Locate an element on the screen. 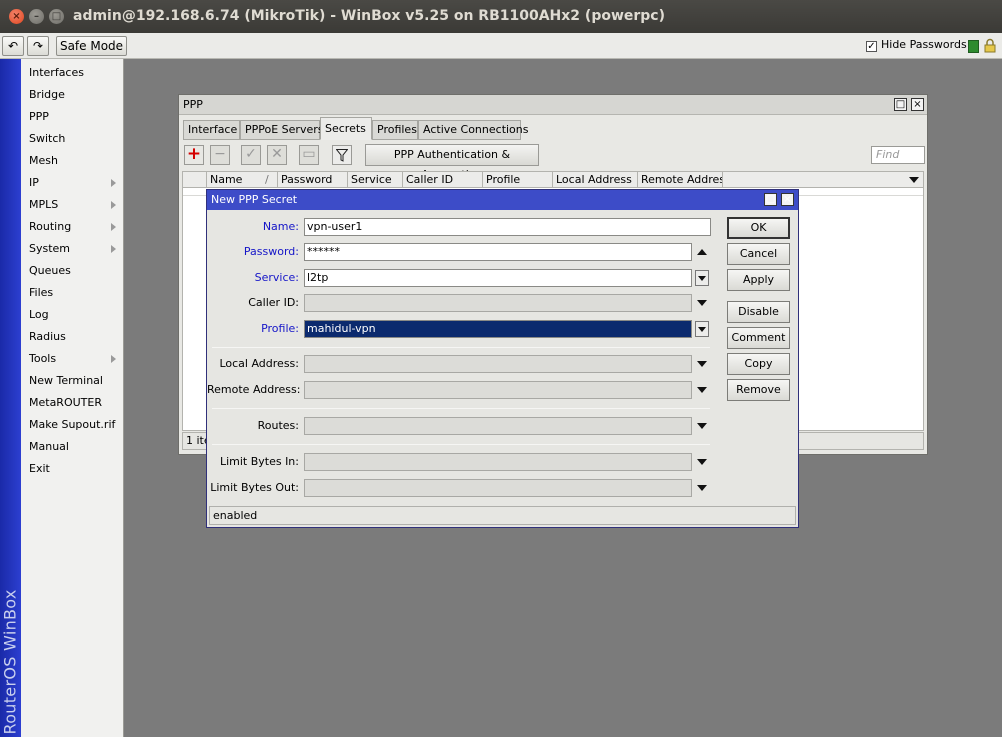 The width and height of the screenshot is (1002, 737). dialog-close-button: × is located at coordinates (787, 199).